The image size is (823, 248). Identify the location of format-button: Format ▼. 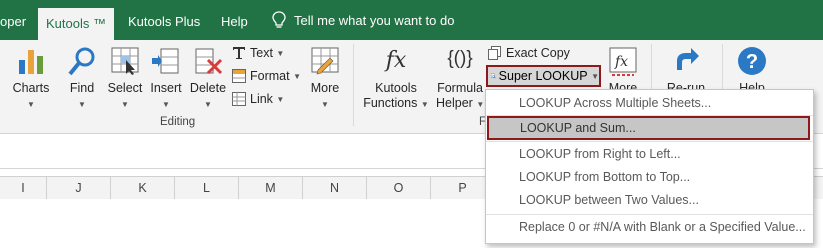
(266, 76).